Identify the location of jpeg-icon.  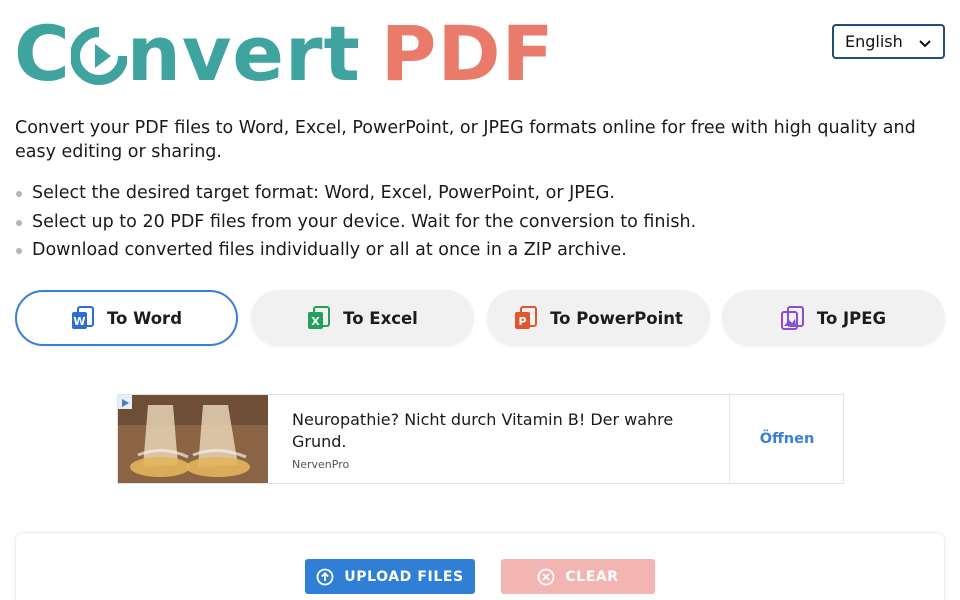
(792, 318).